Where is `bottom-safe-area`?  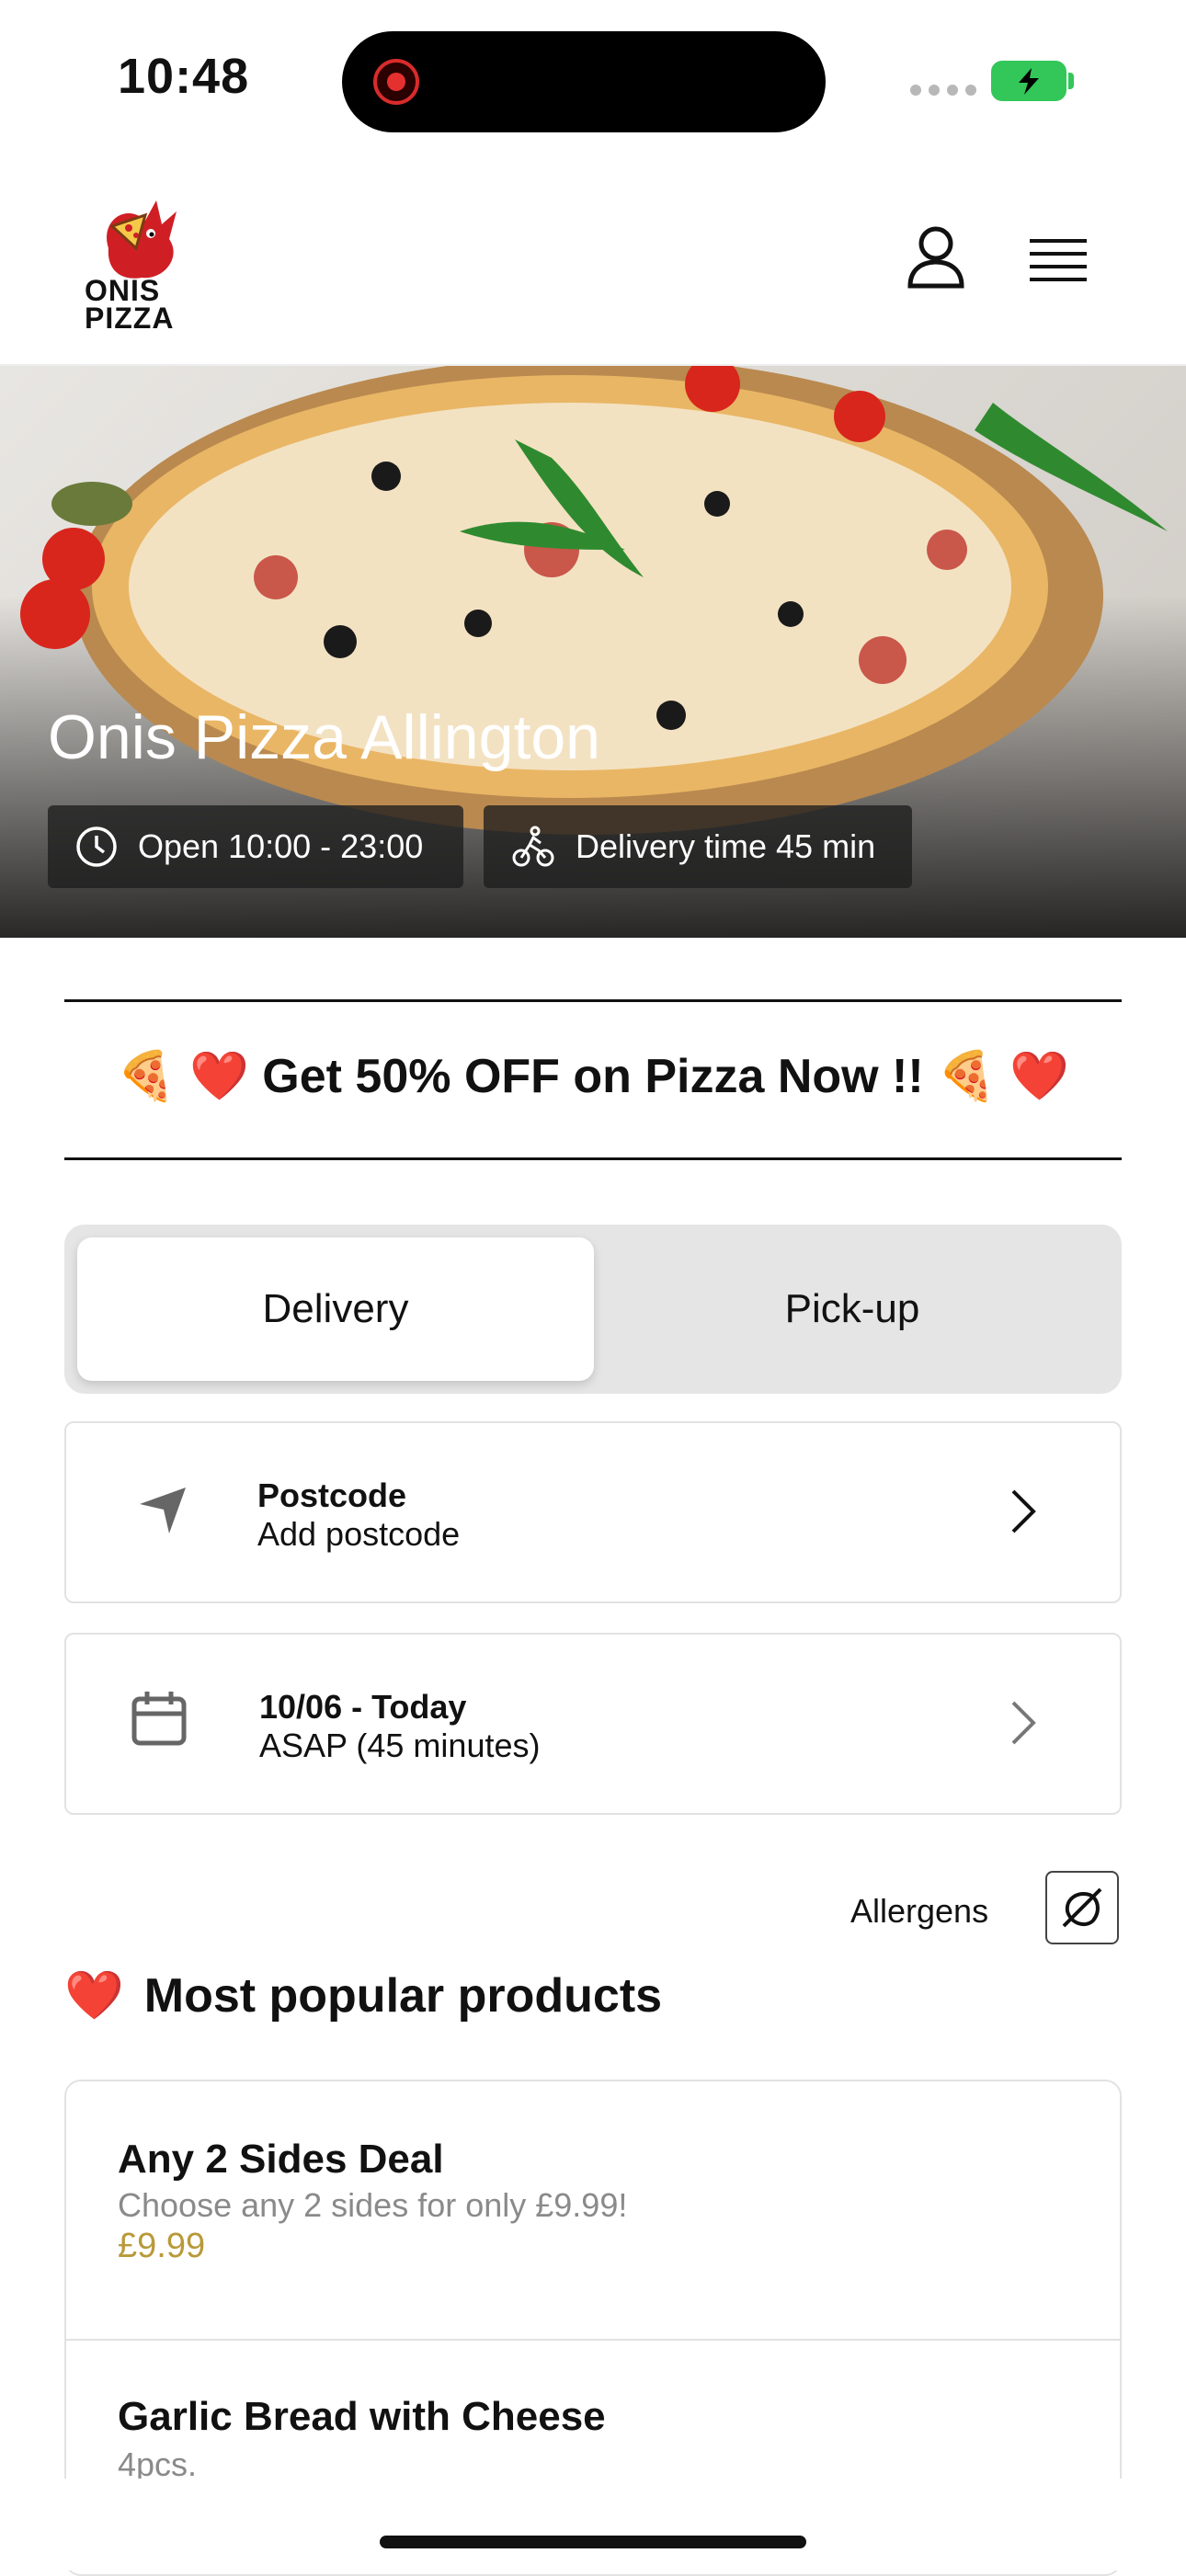
bottom-safe-area is located at coordinates (593, 2524).